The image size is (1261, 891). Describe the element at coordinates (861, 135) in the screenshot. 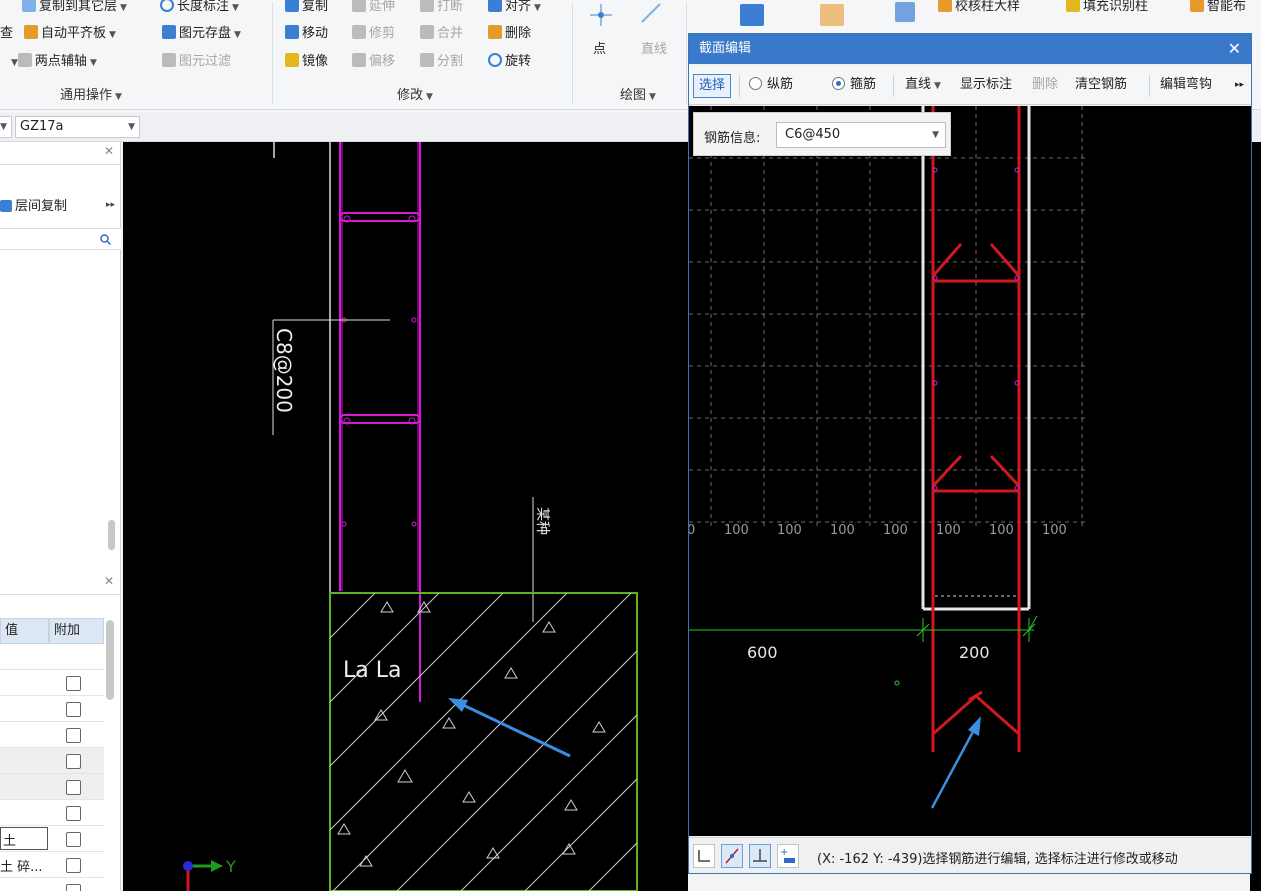

I see `rebar-info-select: C6@450 ▼` at that location.